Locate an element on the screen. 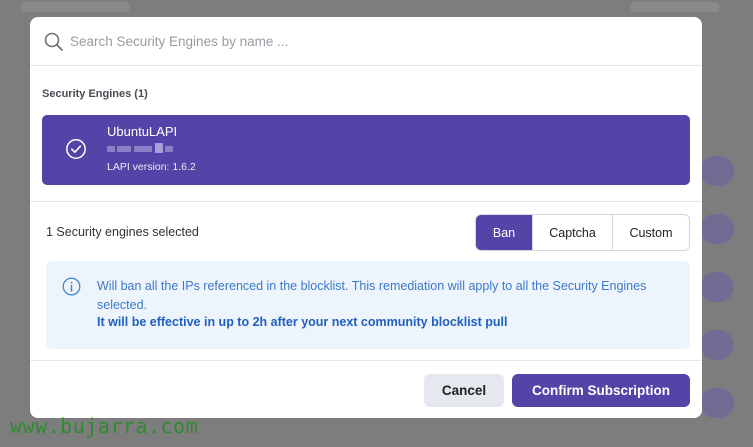  check-circle-icon is located at coordinates (76, 149).